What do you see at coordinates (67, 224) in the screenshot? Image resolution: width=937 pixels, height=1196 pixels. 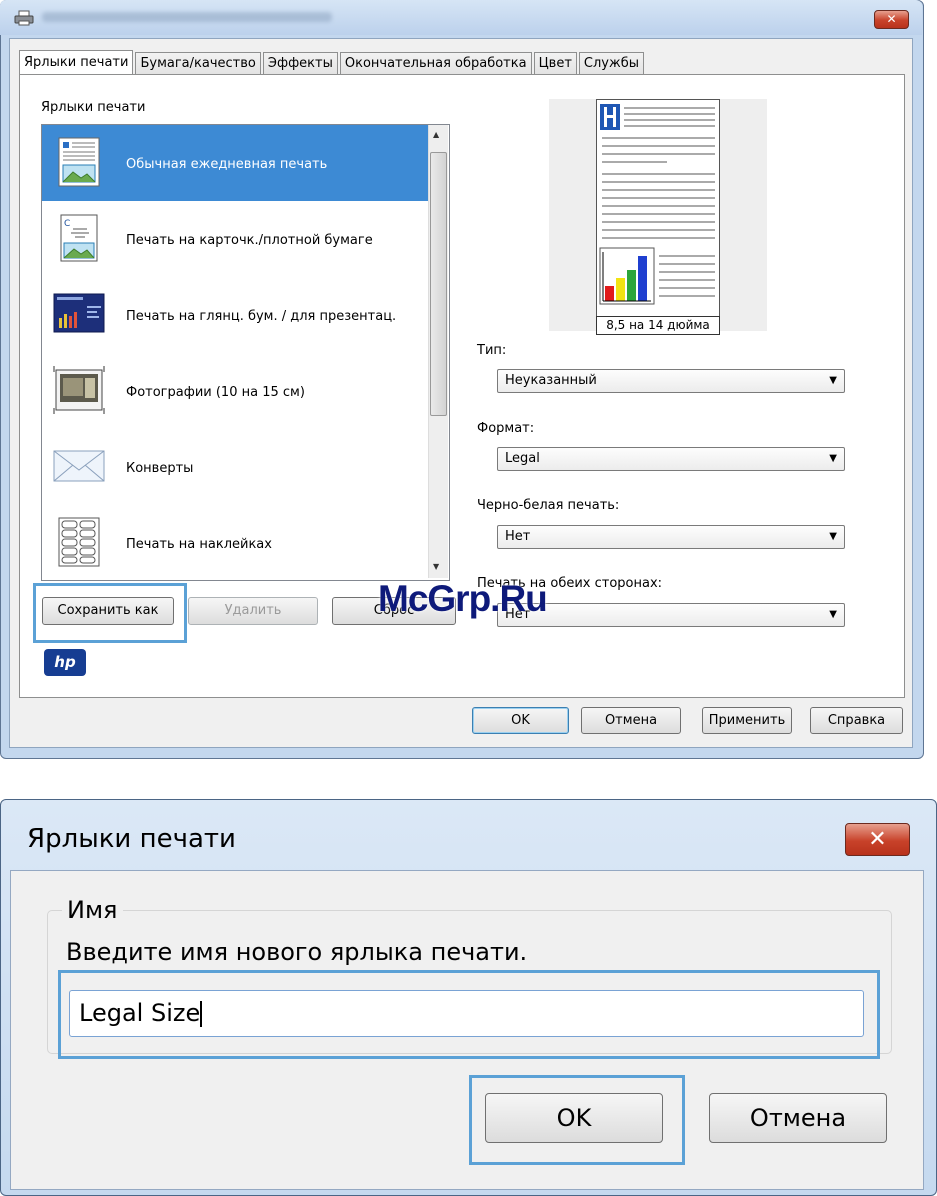 I see `svg-text: C` at bounding box center [67, 224].